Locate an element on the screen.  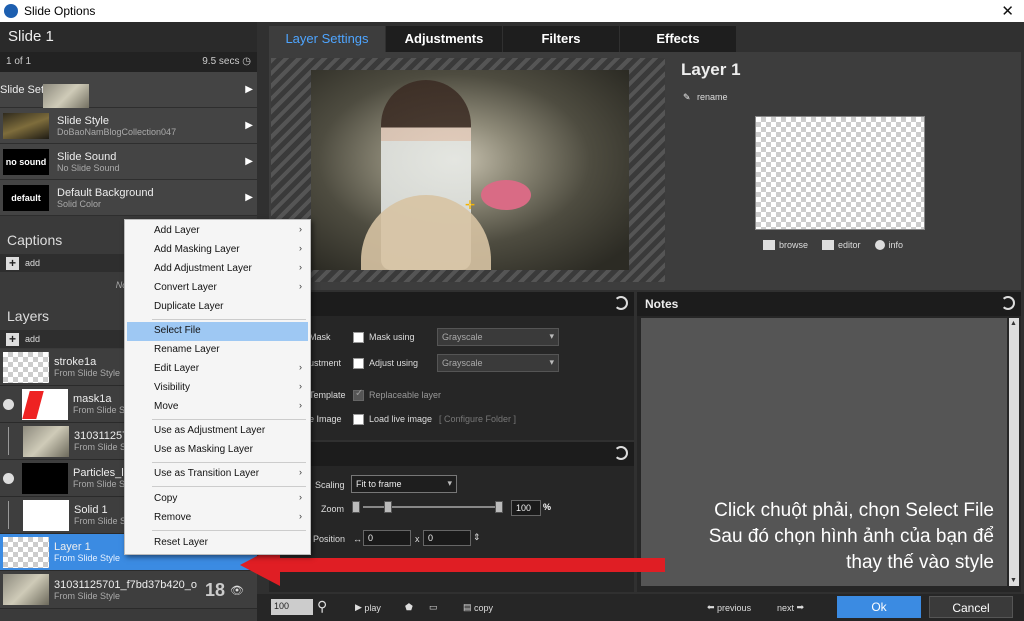
menu-default-background: default Default Background Solid Color ▶ is located at coordinates (128, 198).